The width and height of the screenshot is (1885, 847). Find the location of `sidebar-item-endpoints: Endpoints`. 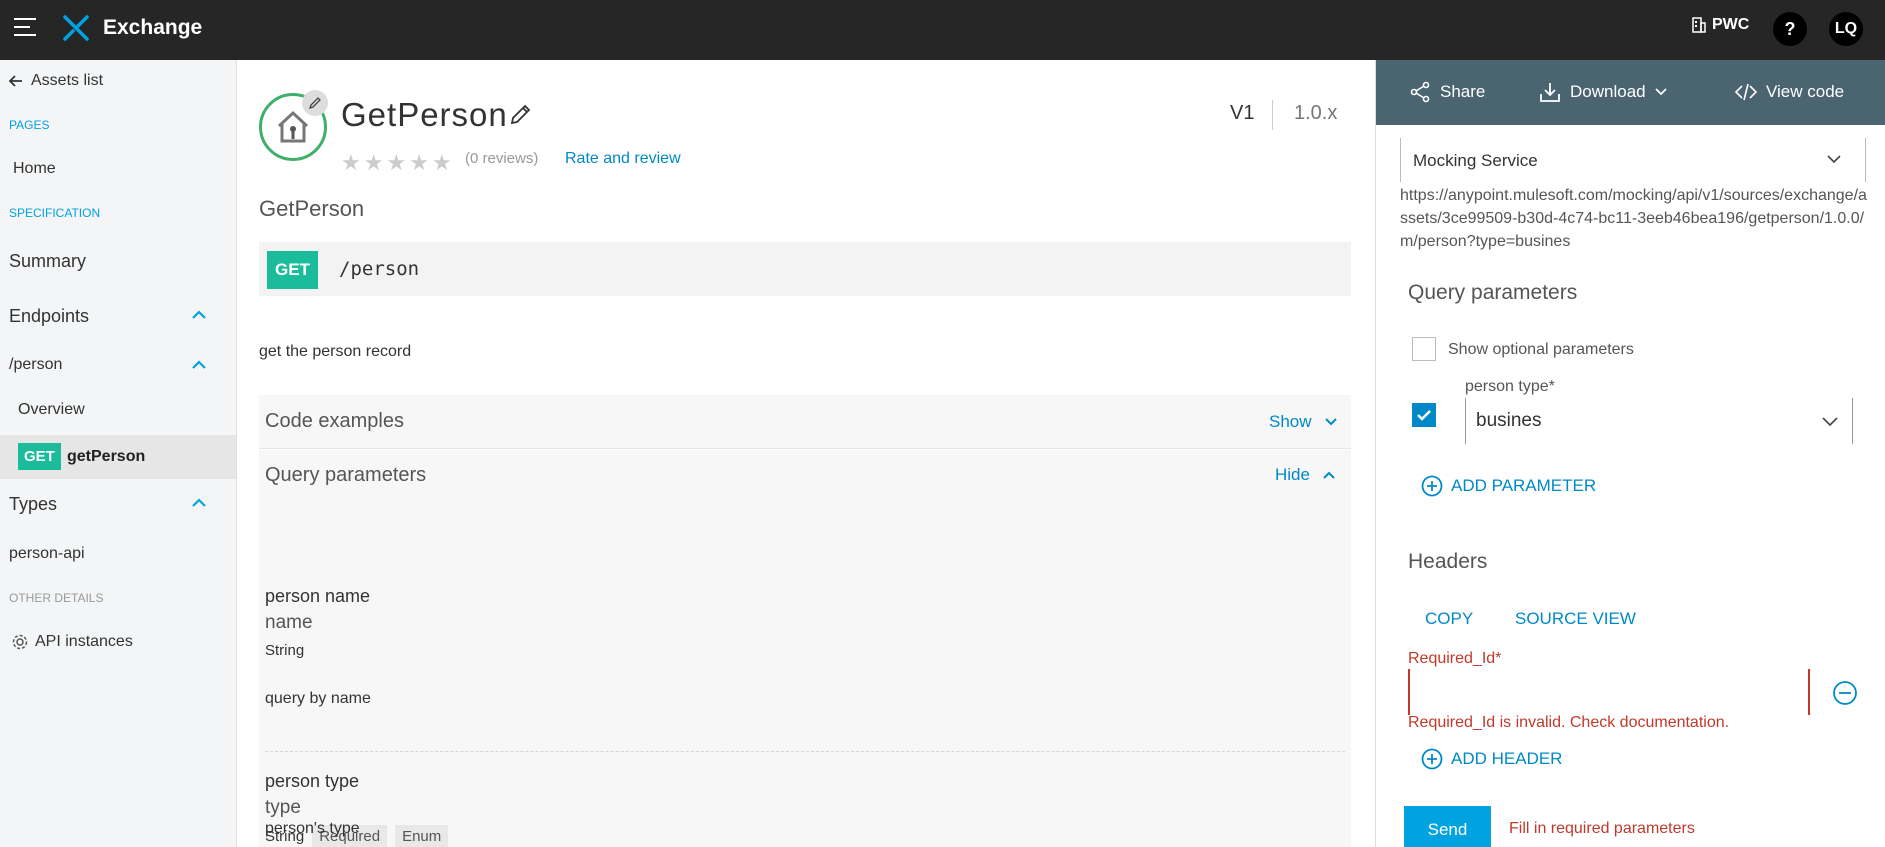

sidebar-item-endpoints: Endpoints is located at coordinates (49, 316).